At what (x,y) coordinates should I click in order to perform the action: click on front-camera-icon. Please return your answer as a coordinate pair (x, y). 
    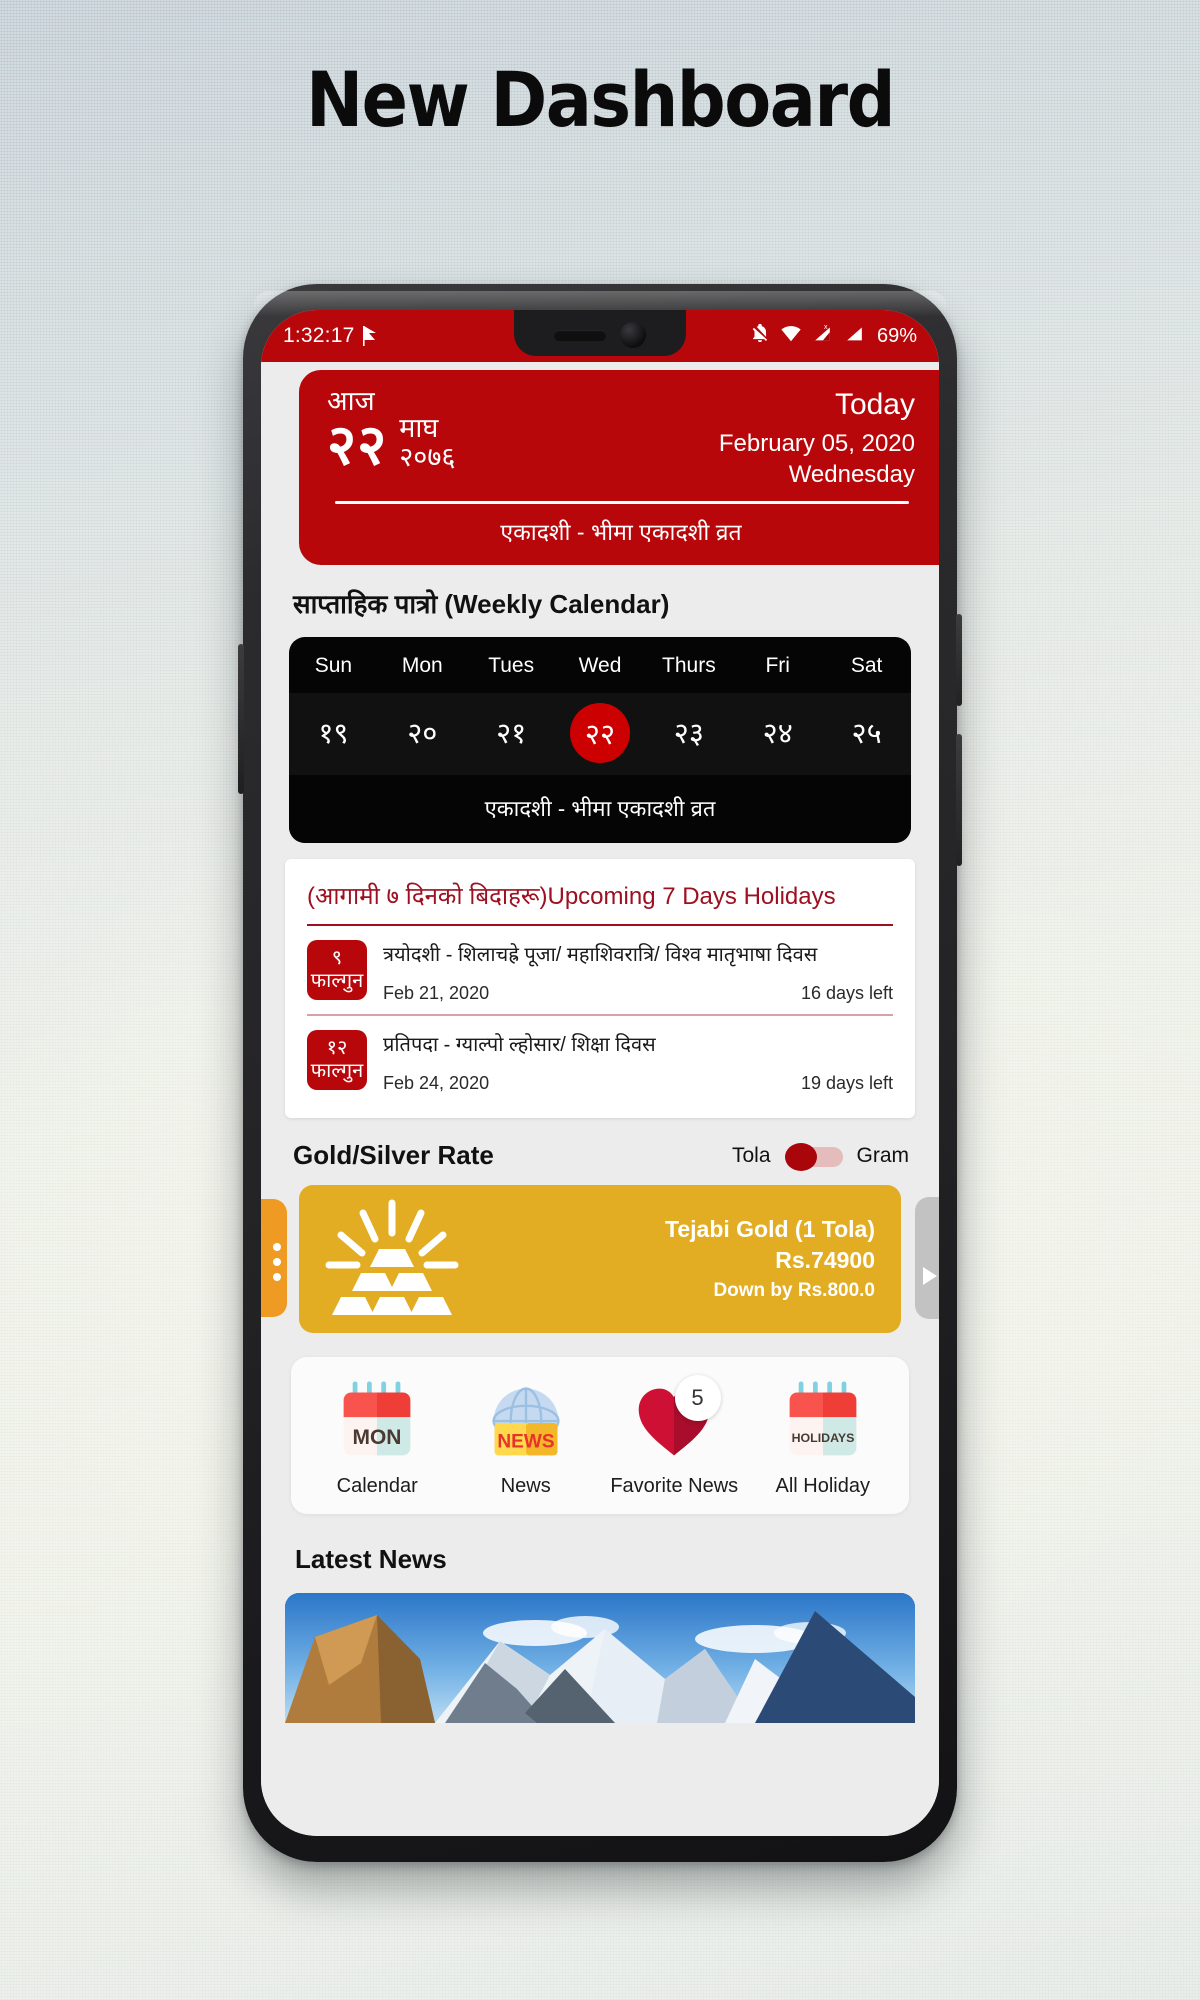
    Looking at the image, I should click on (633, 335).